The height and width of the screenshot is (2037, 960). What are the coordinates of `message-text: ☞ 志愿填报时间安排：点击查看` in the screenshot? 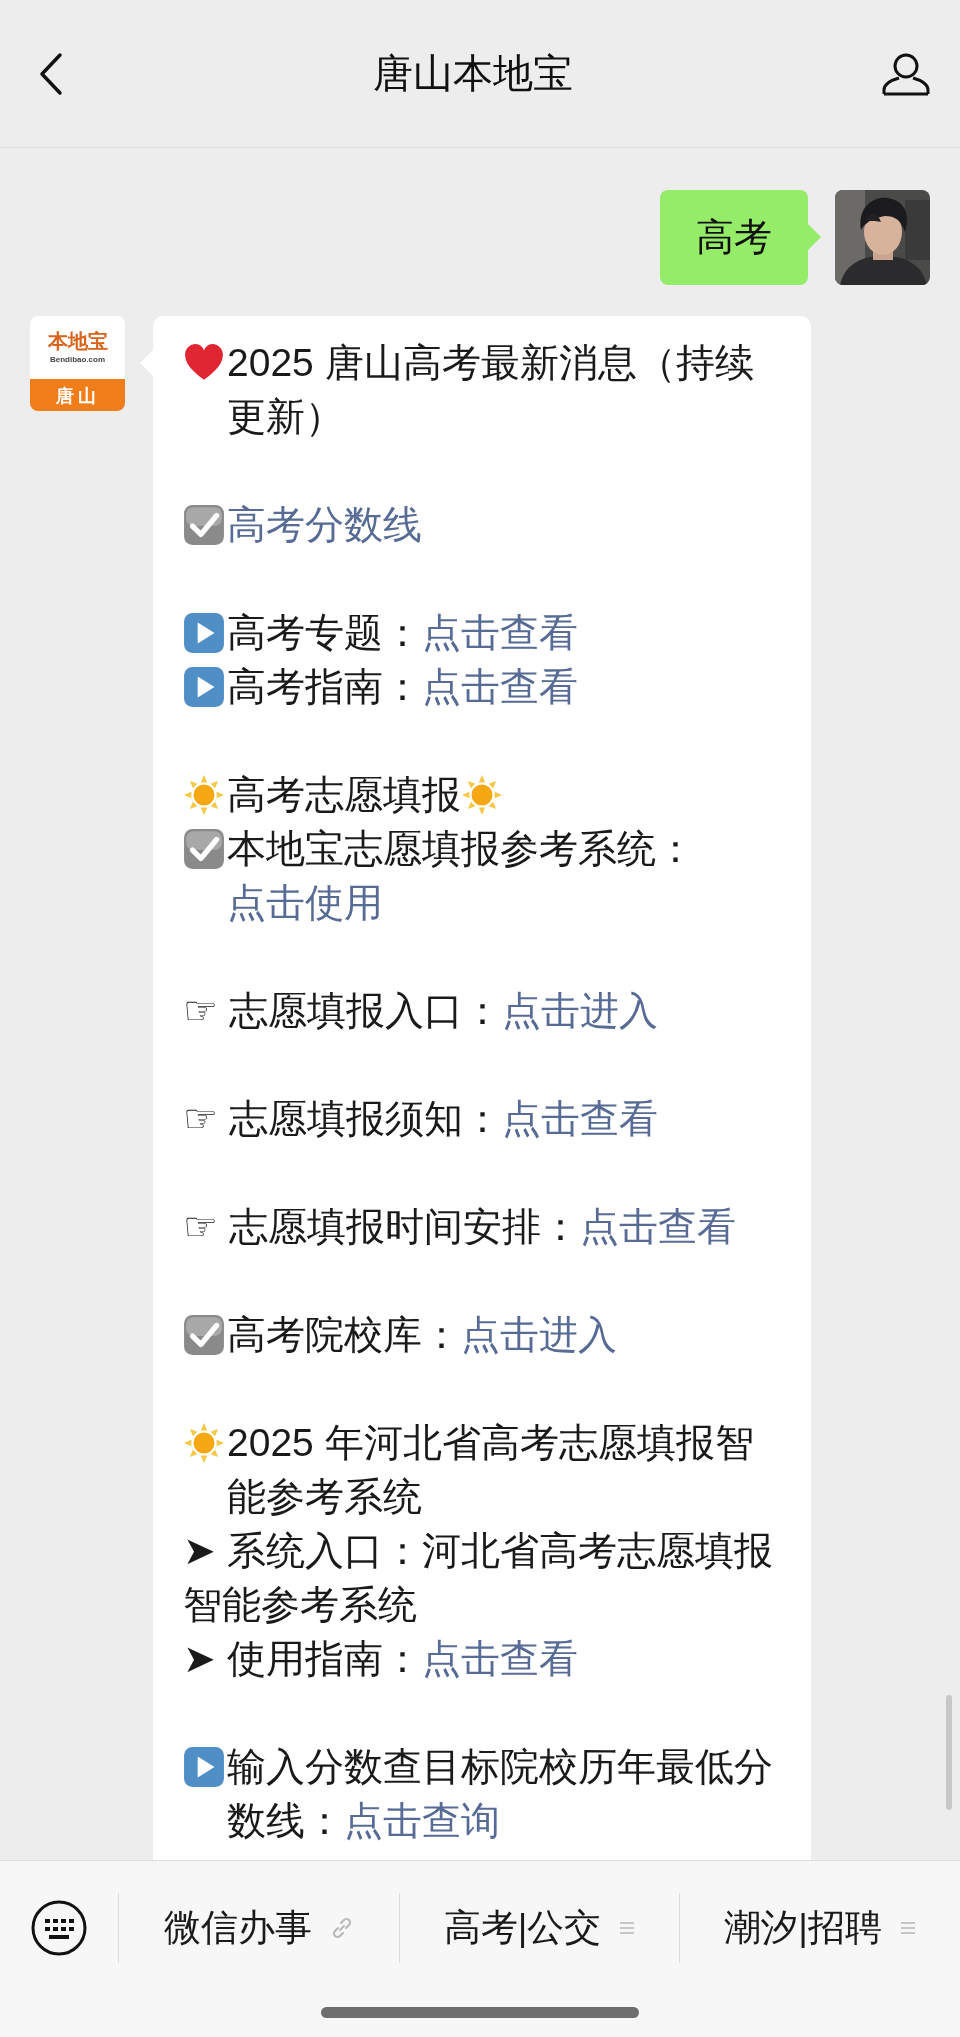 It's located at (459, 1227).